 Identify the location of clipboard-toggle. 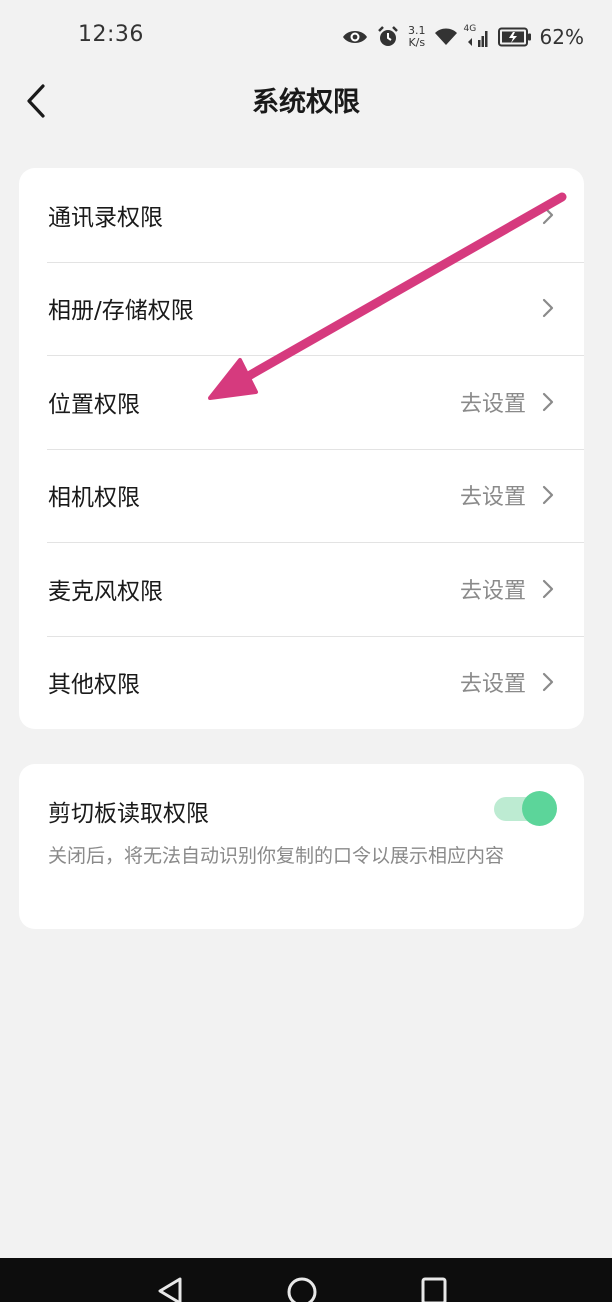
(526, 808).